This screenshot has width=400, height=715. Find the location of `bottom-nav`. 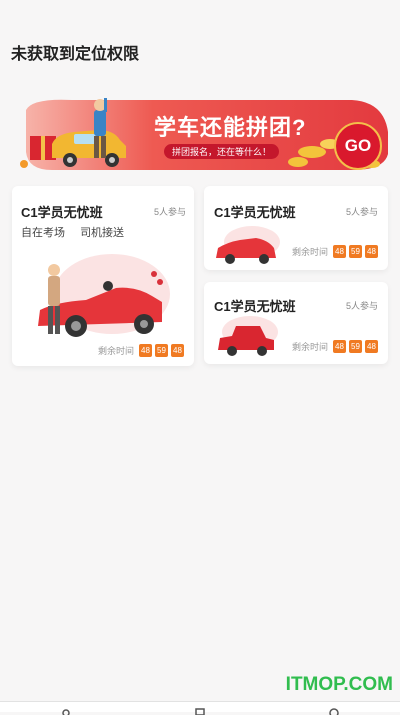

bottom-nav is located at coordinates (200, 708).